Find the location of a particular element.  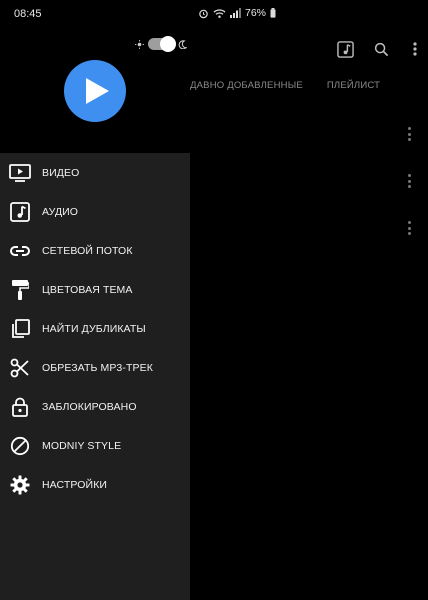

drawer-item-label: НАЙТИ ДУБЛИКАТЫ is located at coordinates (94, 329).